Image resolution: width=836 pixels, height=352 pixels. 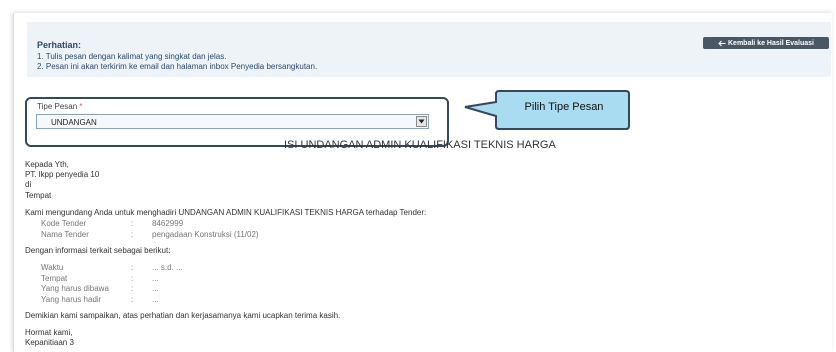 I want to click on notice-title: Perhatian:, so click(x=59, y=45).